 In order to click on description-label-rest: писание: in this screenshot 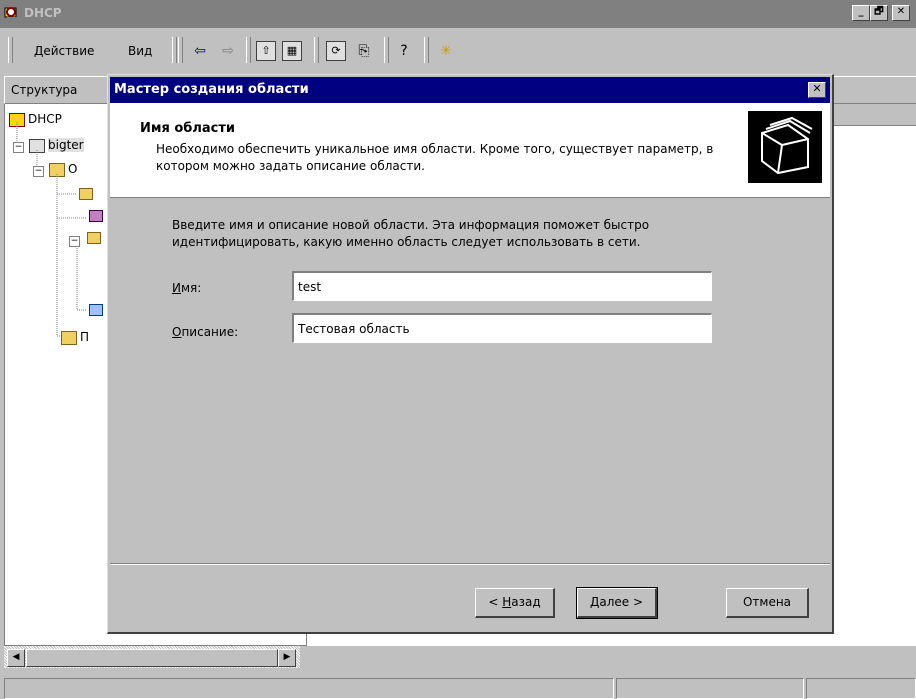, I will do `click(210, 332)`.